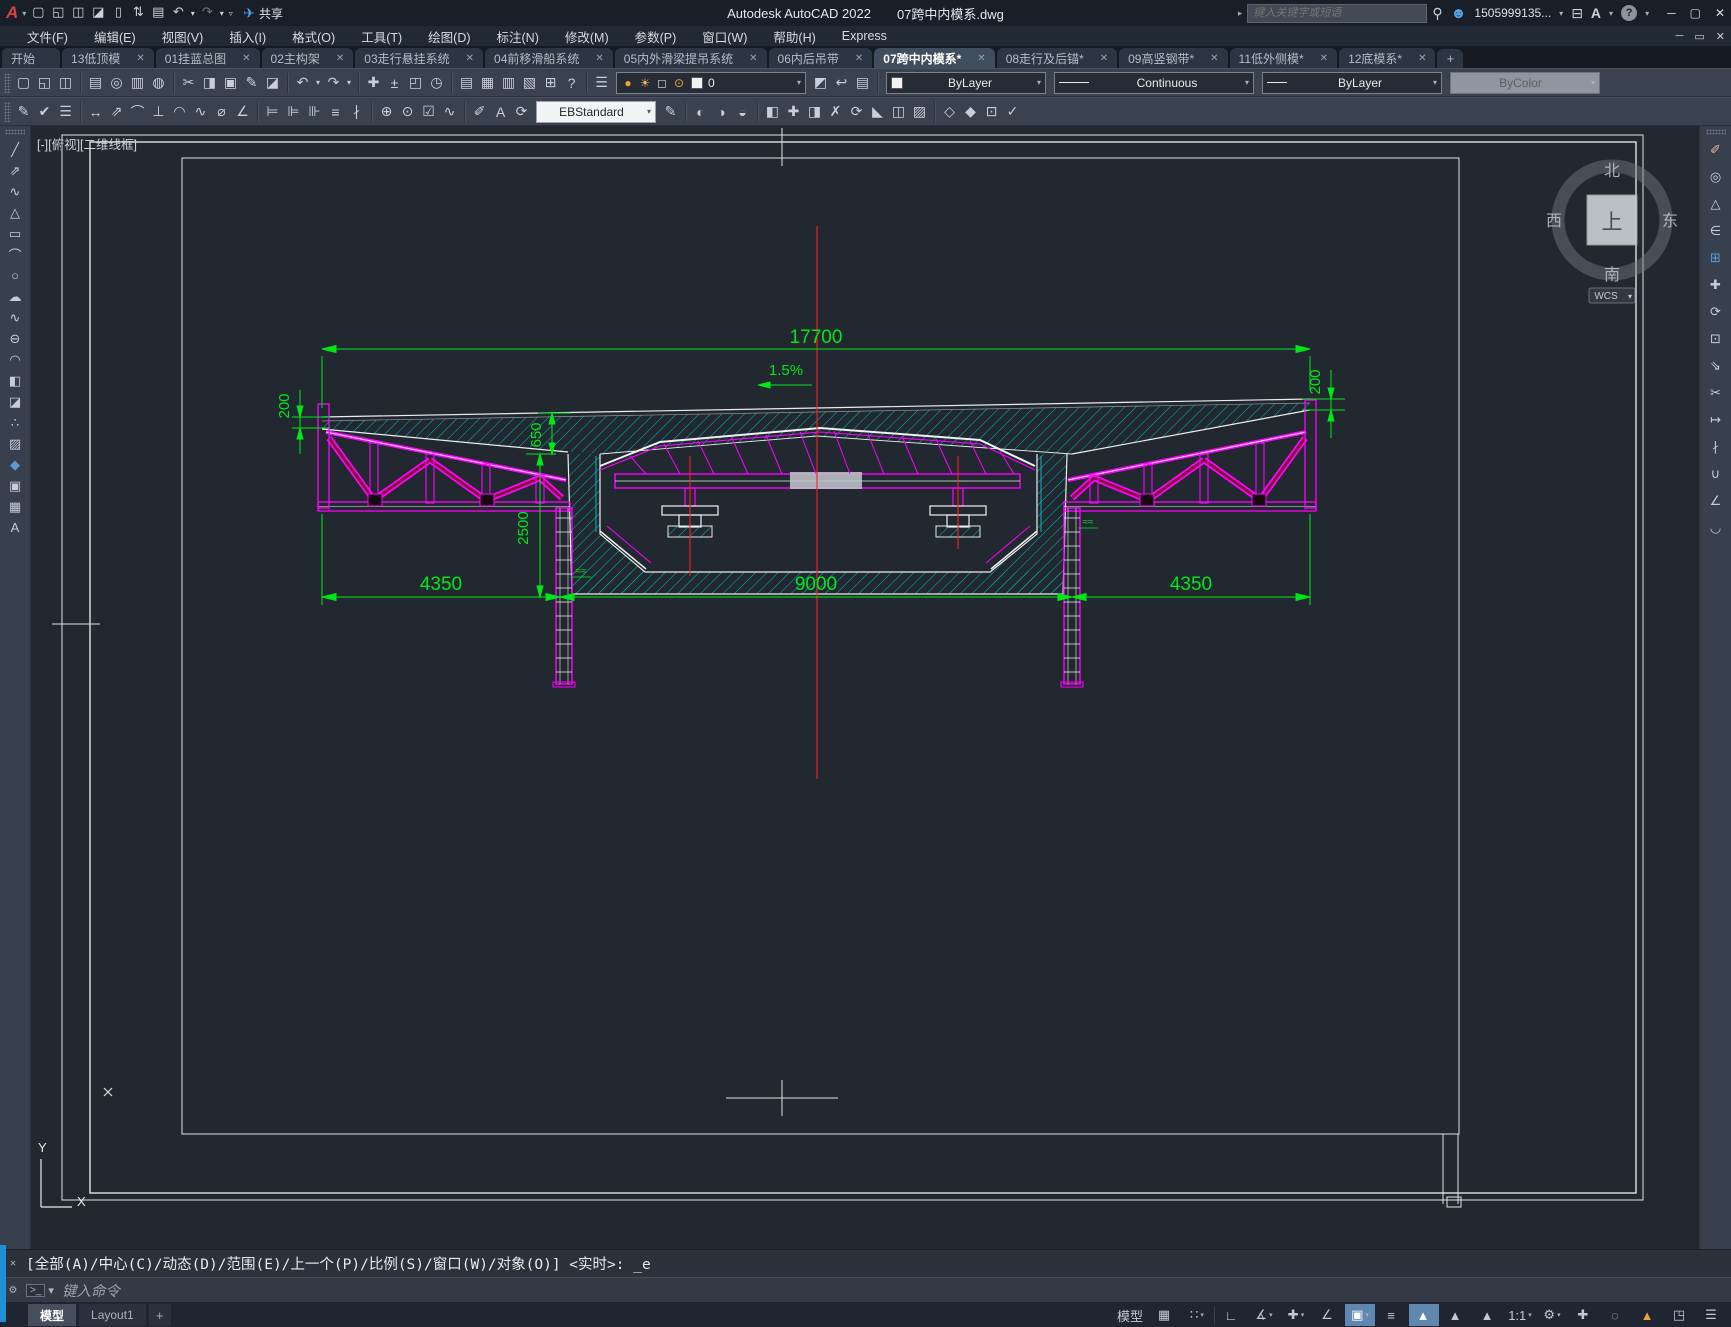  Describe the element at coordinates (95, 82) in the screenshot. I see `plot-icon: ▤` at that location.